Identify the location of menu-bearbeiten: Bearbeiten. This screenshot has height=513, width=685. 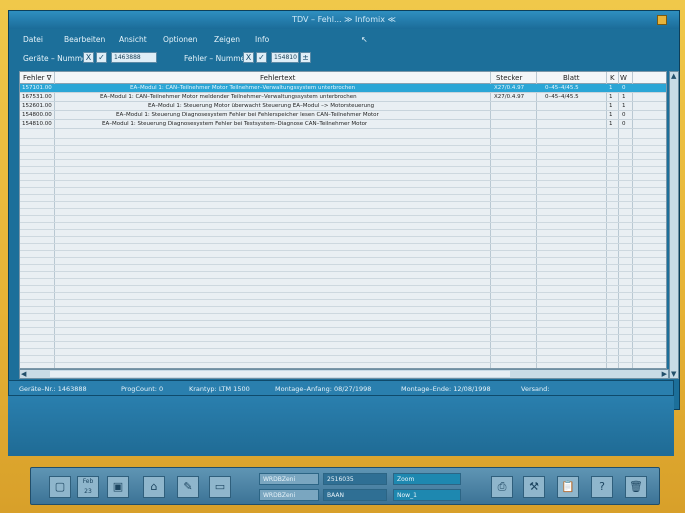
(84, 39).